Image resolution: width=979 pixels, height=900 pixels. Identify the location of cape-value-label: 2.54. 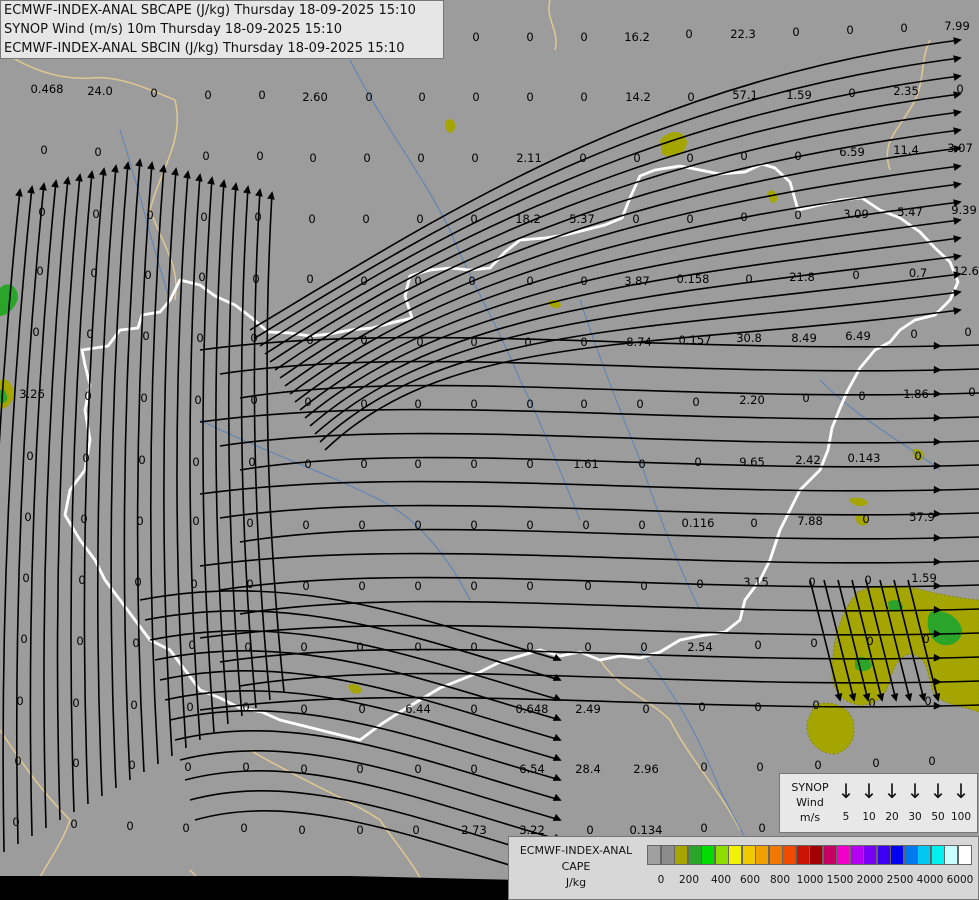
(700, 647).